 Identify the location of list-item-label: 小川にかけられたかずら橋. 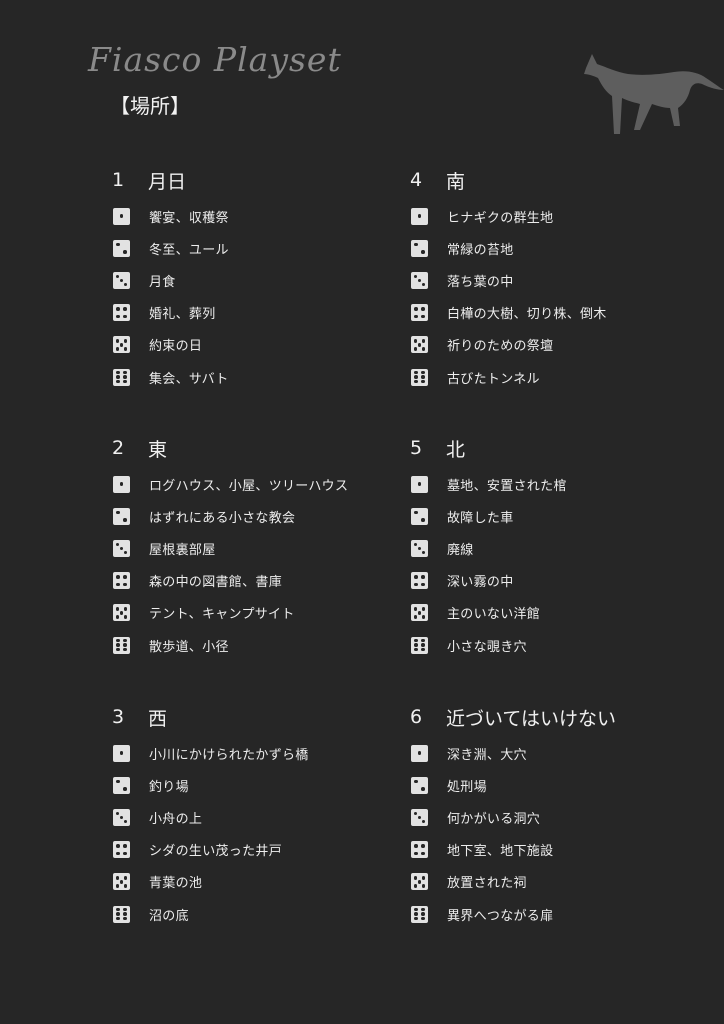
(229, 755).